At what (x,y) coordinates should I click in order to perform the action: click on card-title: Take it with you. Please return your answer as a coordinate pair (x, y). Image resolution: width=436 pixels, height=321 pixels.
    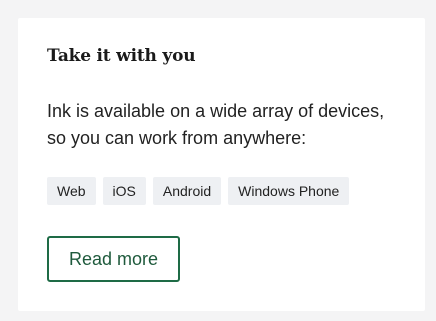
    Looking at the image, I should click on (121, 56).